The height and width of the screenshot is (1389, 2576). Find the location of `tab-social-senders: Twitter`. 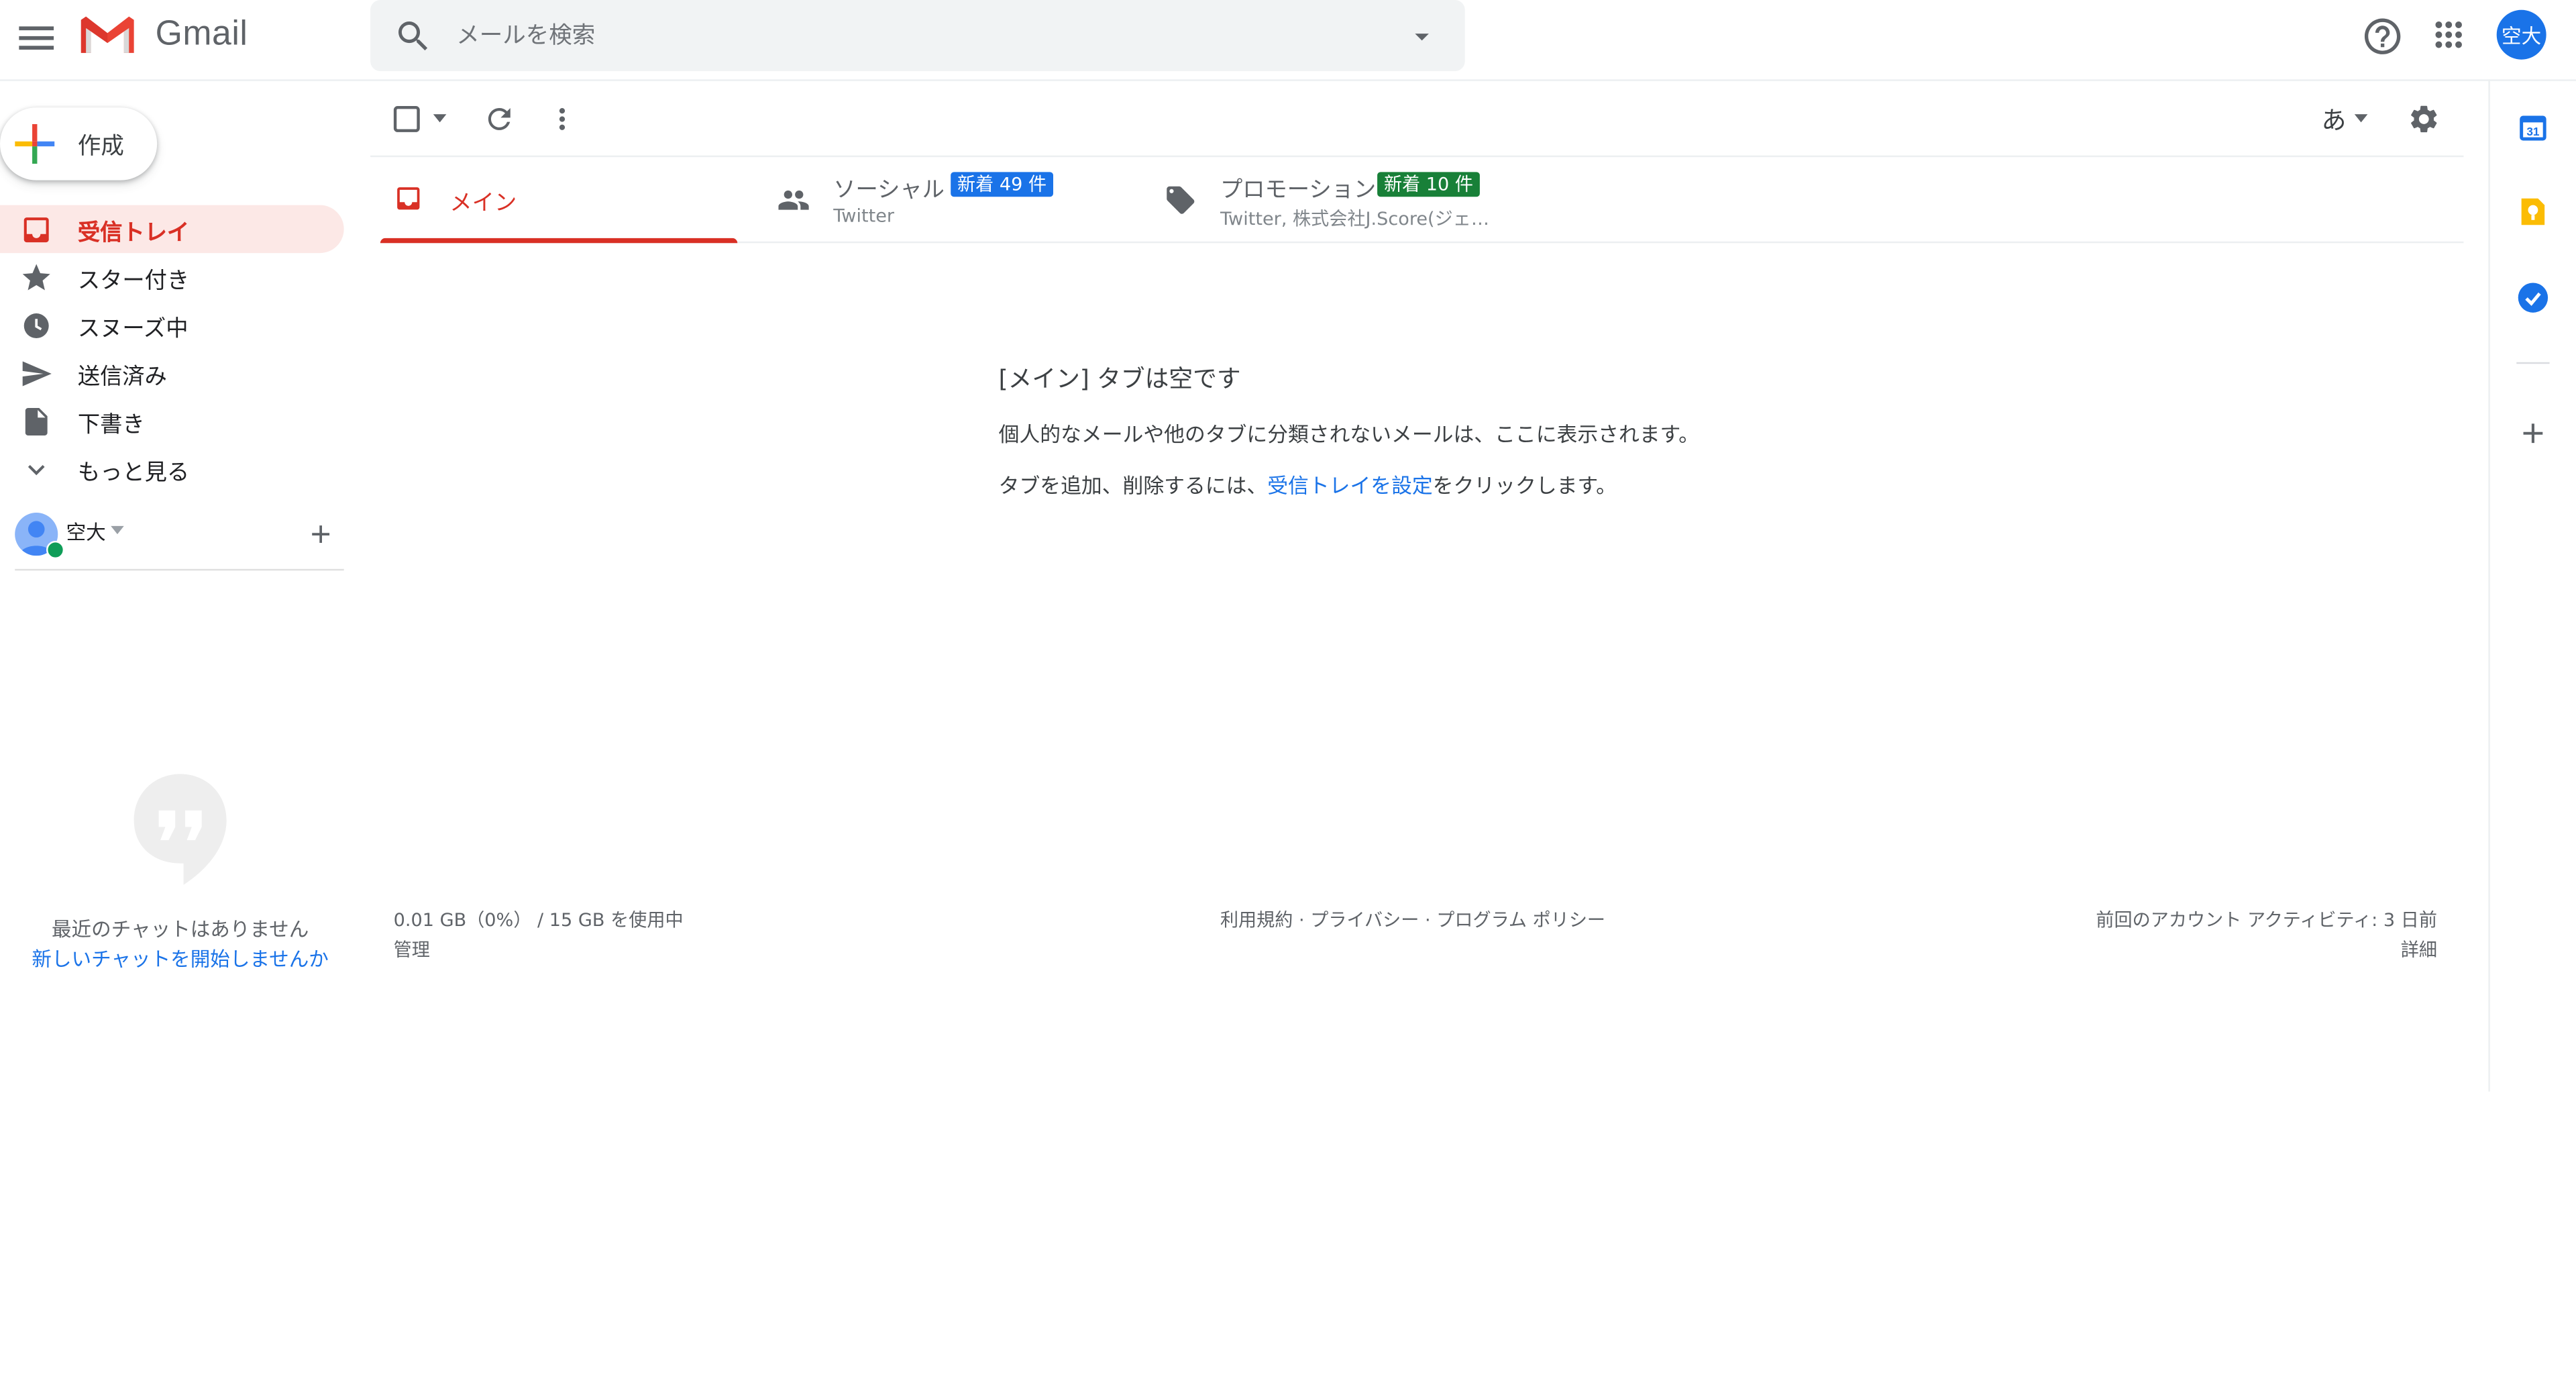

tab-social-senders: Twitter is located at coordinates (864, 216).